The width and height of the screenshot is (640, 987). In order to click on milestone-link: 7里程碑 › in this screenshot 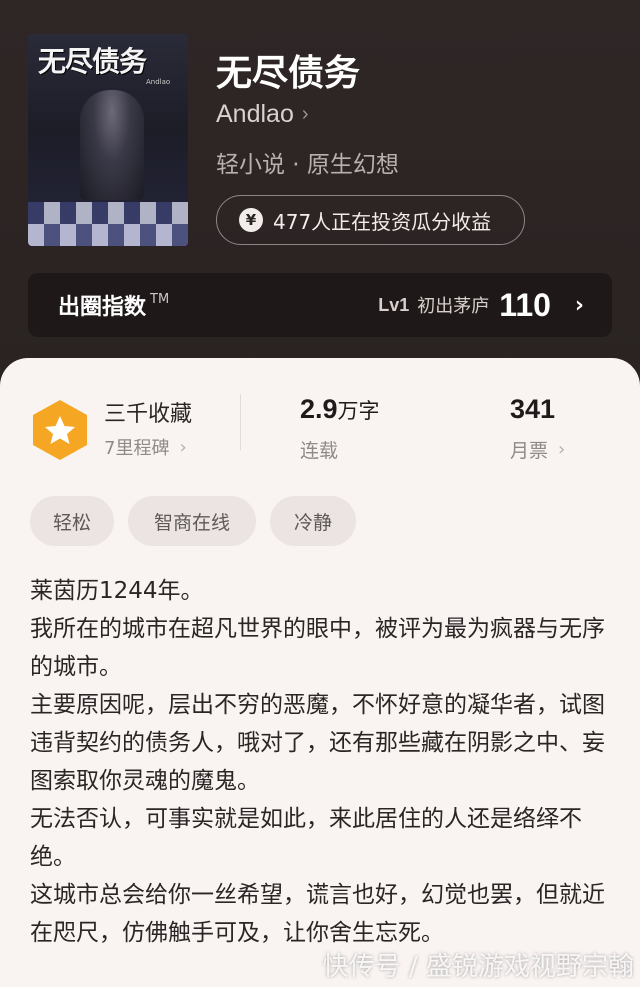, I will do `click(145, 447)`.